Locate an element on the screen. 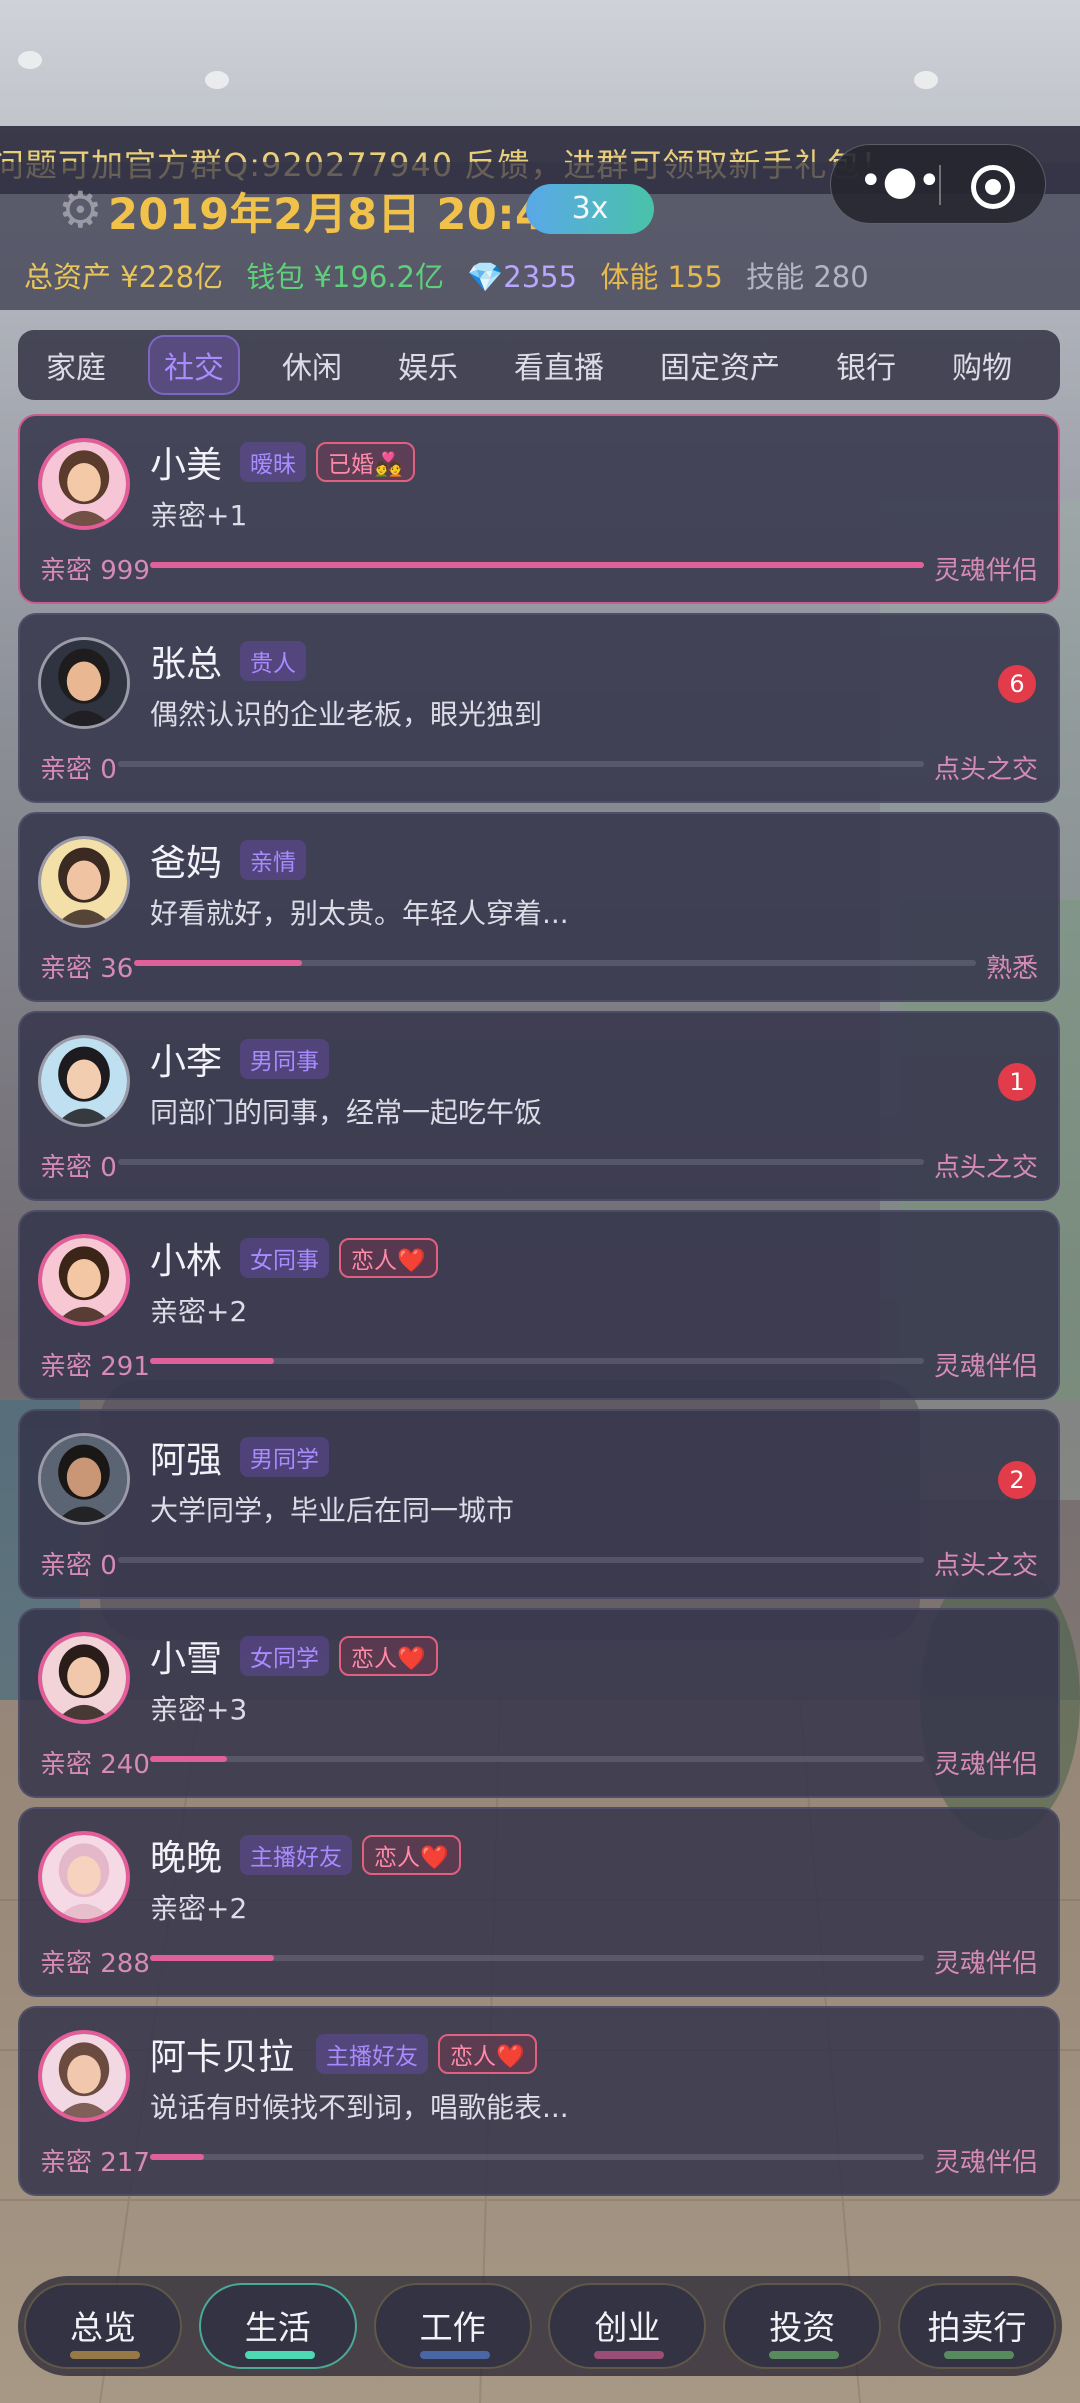  contact-name: 张总 is located at coordinates (186, 664).